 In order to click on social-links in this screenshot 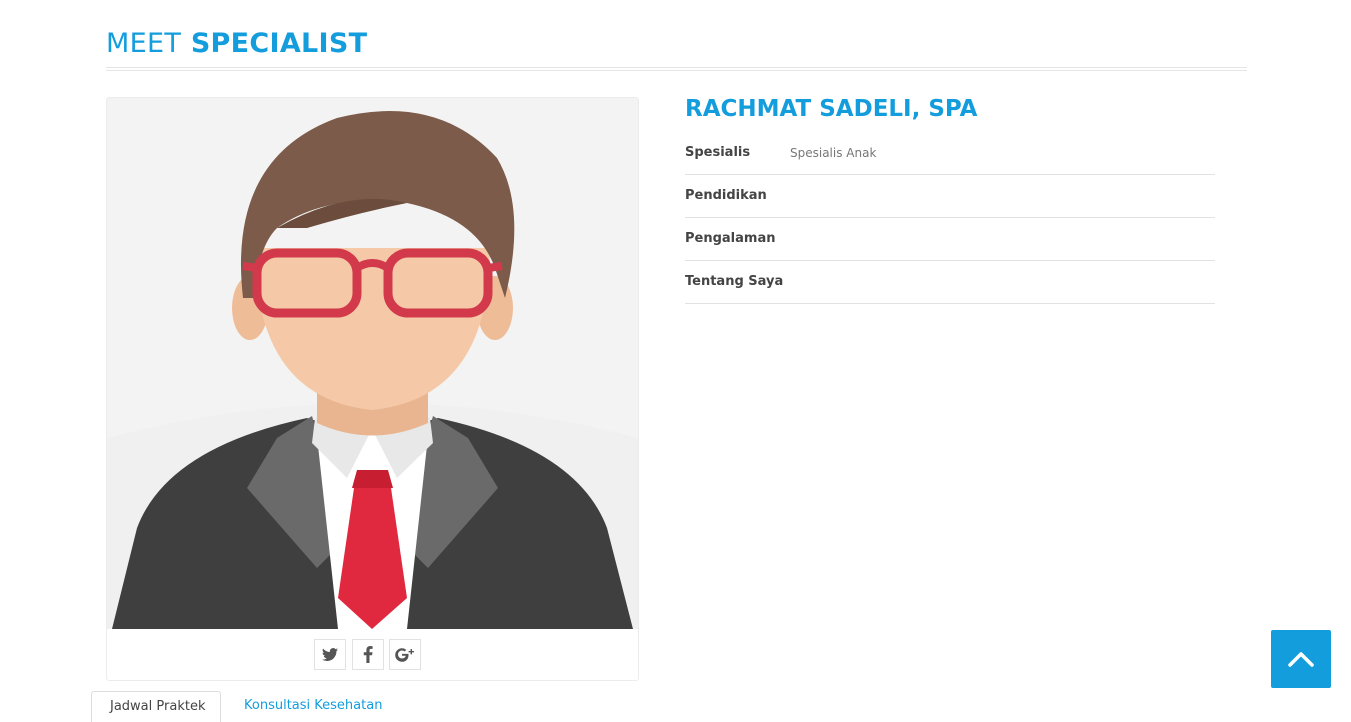, I will do `click(372, 655)`.